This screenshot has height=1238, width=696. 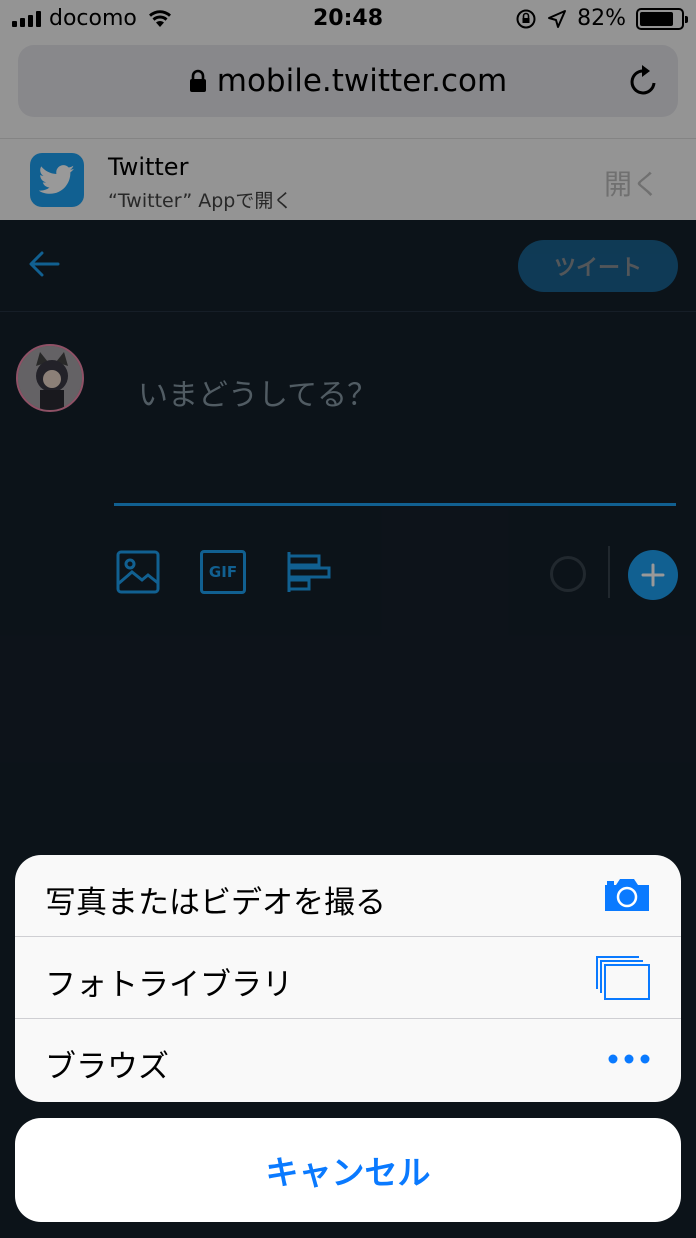 I want to click on action-take-photo: 写真またはビデオを撮る, so click(x=348, y=896).